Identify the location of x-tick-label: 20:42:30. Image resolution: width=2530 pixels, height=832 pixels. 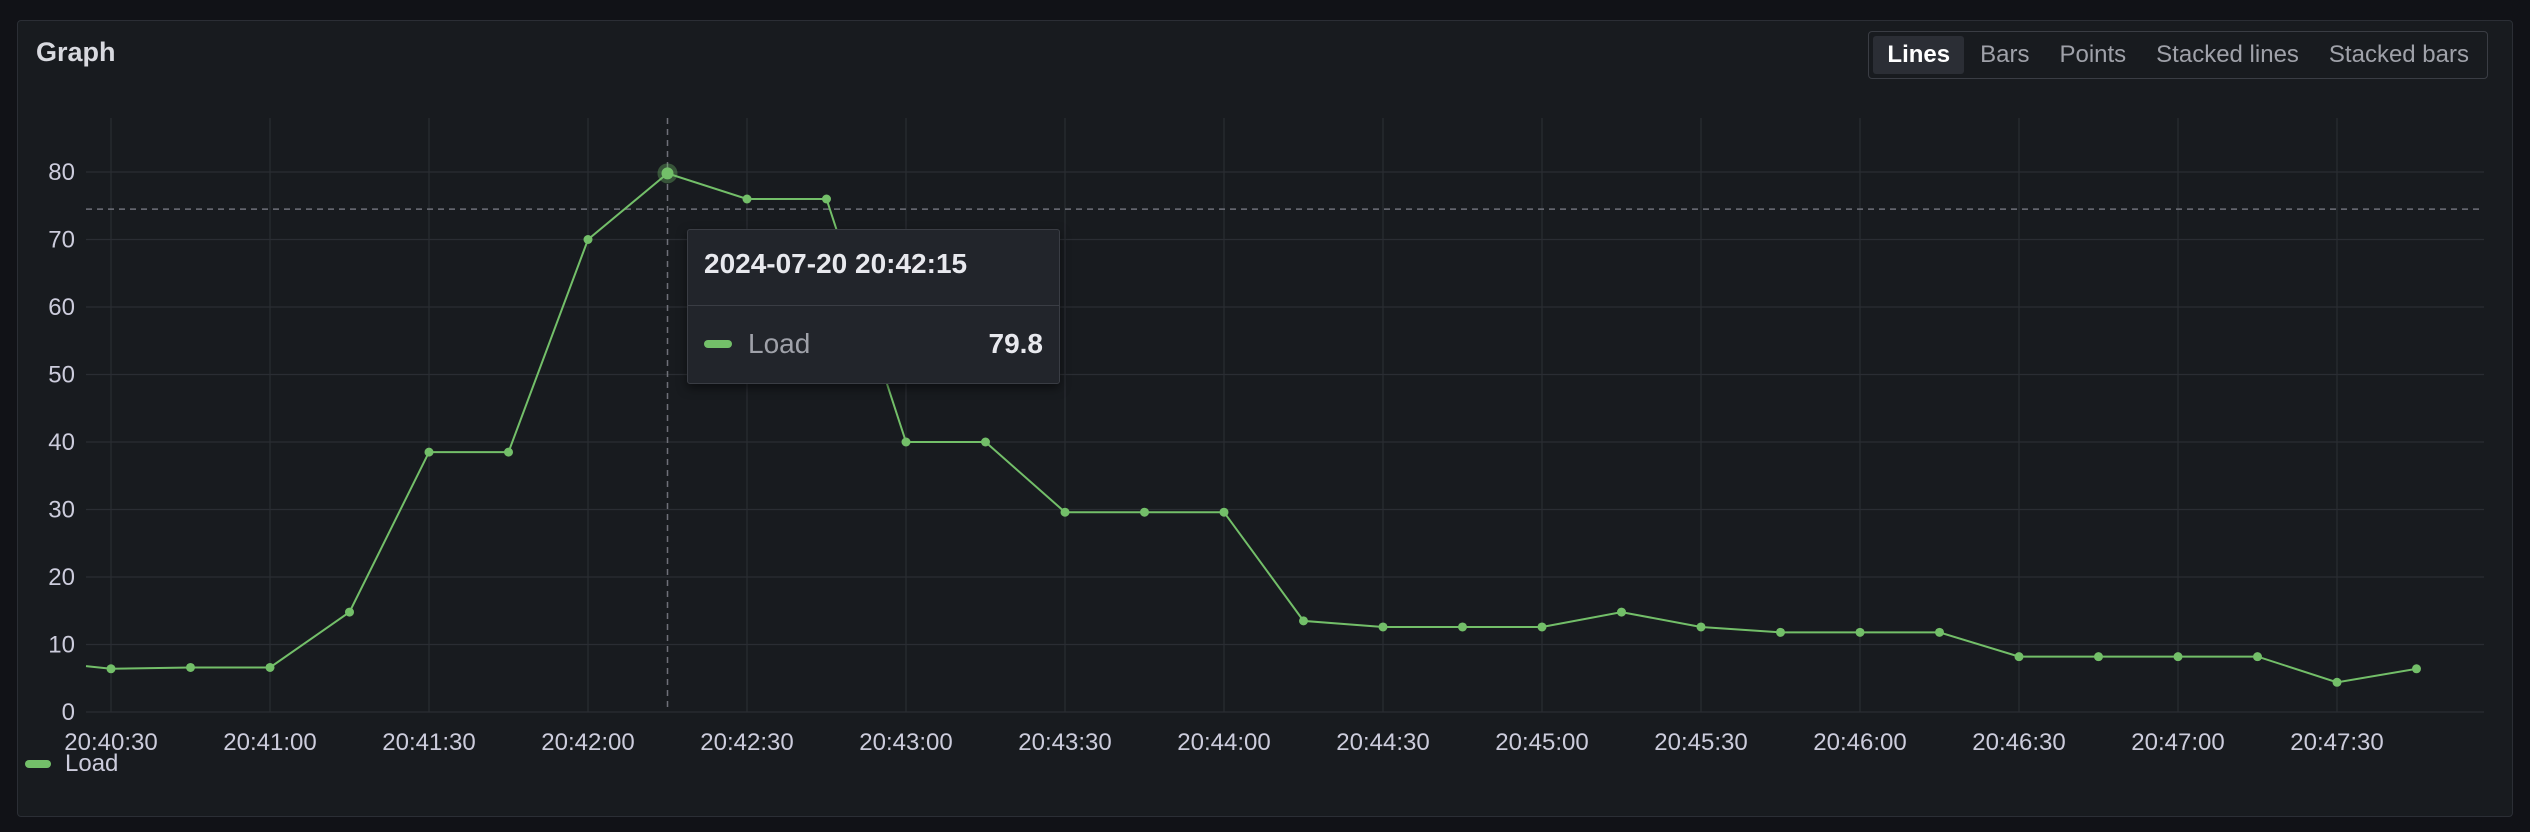
(746, 742).